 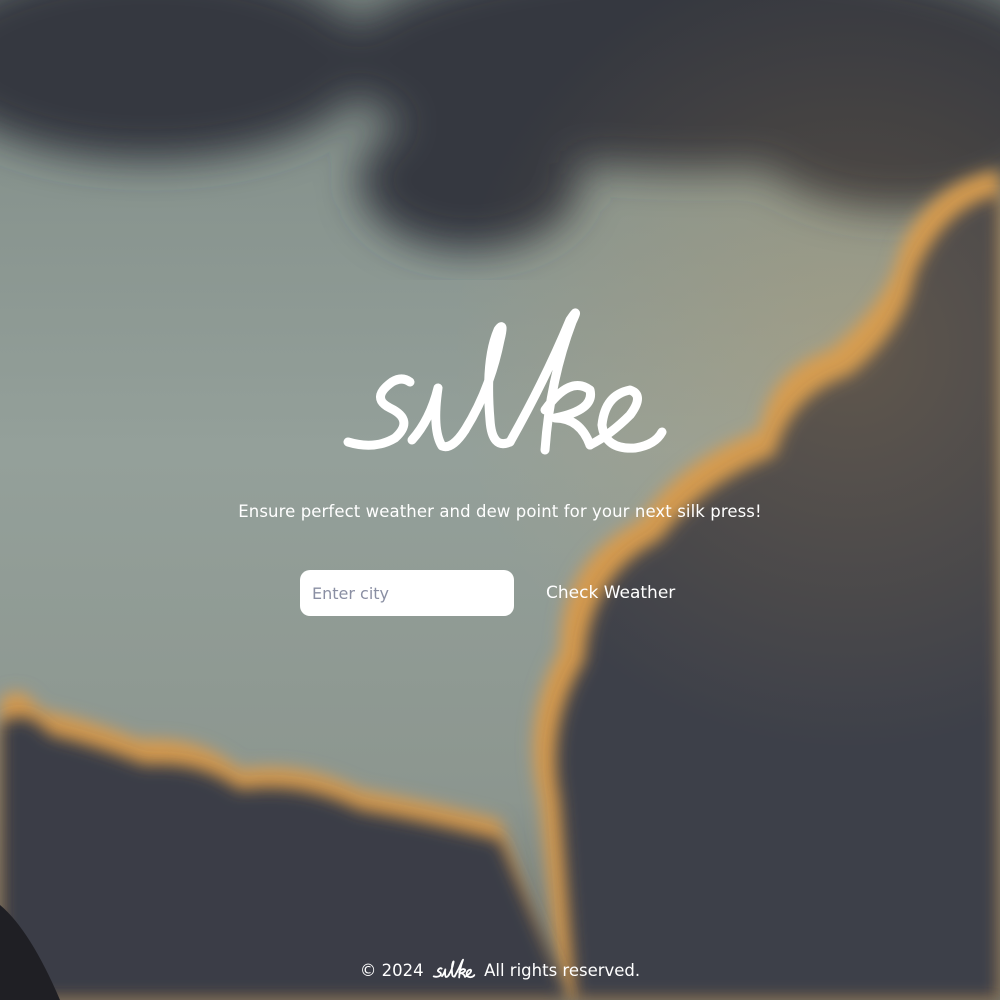 What do you see at coordinates (505, 381) in the screenshot?
I see `silke-logo` at bounding box center [505, 381].